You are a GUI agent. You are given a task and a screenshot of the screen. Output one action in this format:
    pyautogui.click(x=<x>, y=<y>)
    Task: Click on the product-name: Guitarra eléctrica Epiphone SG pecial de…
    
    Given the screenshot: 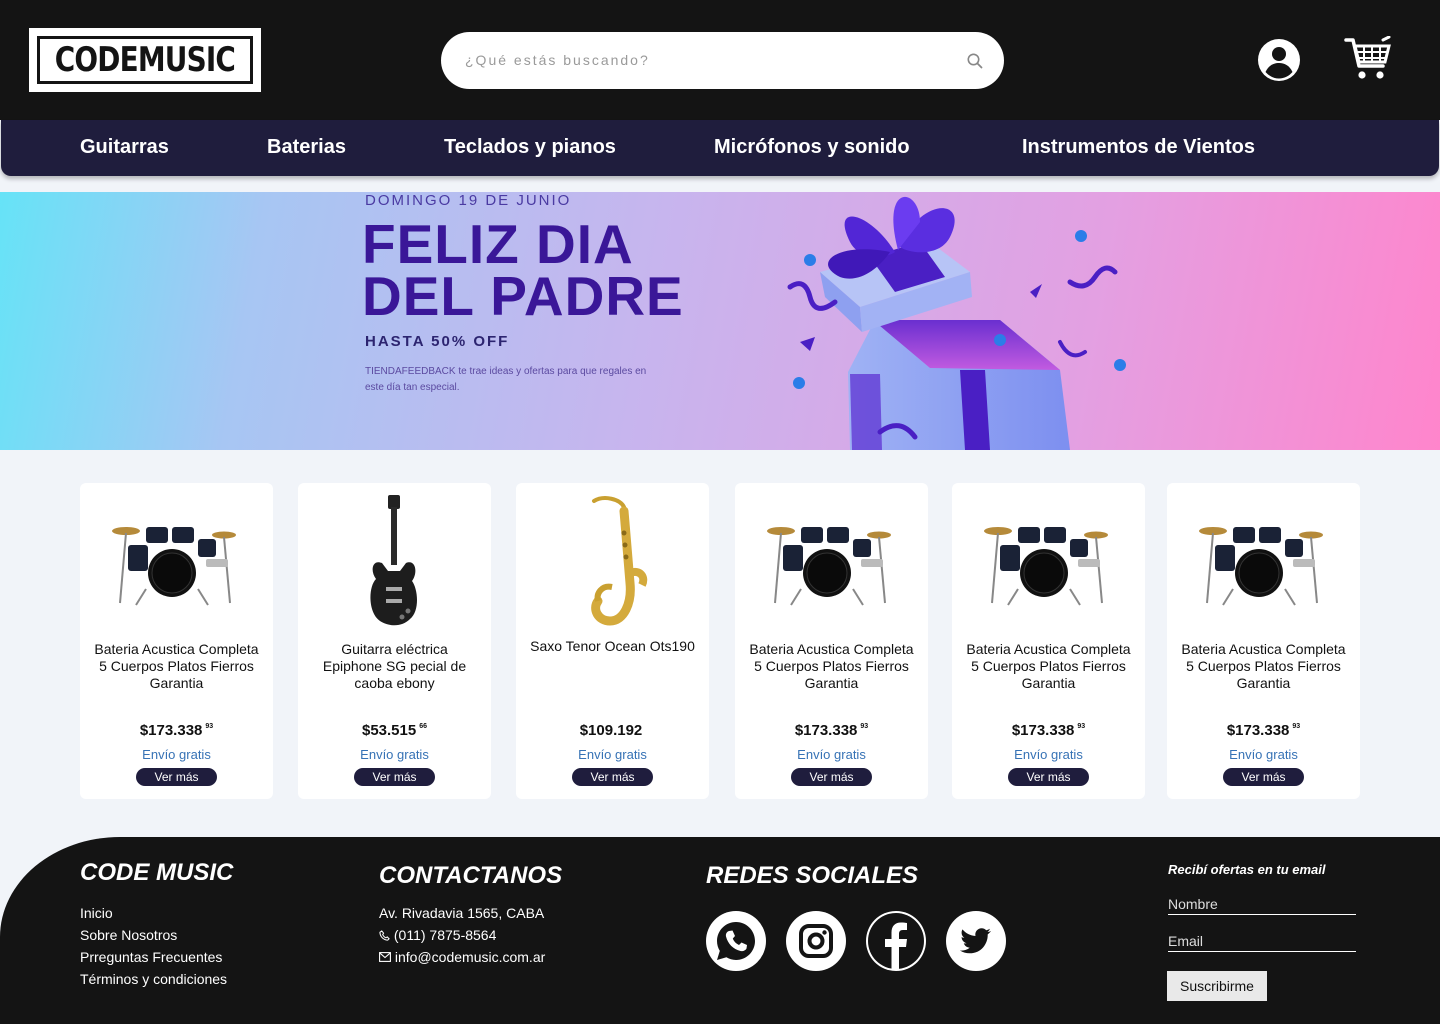 What is the action you would take?
    pyautogui.click(x=394, y=666)
    